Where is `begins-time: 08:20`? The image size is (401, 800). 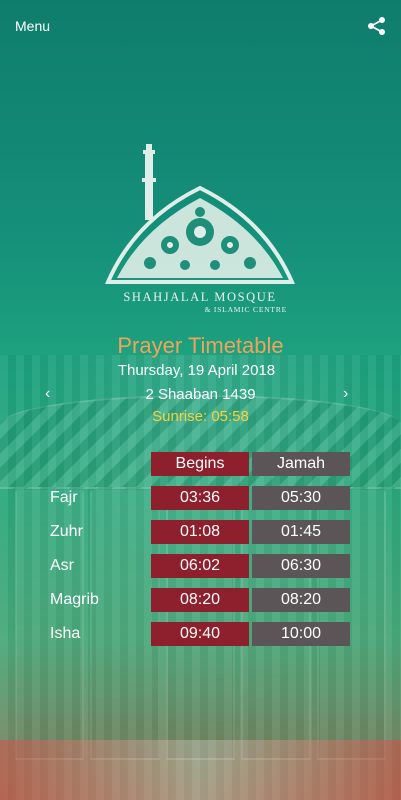 begins-time: 08:20 is located at coordinates (200, 600).